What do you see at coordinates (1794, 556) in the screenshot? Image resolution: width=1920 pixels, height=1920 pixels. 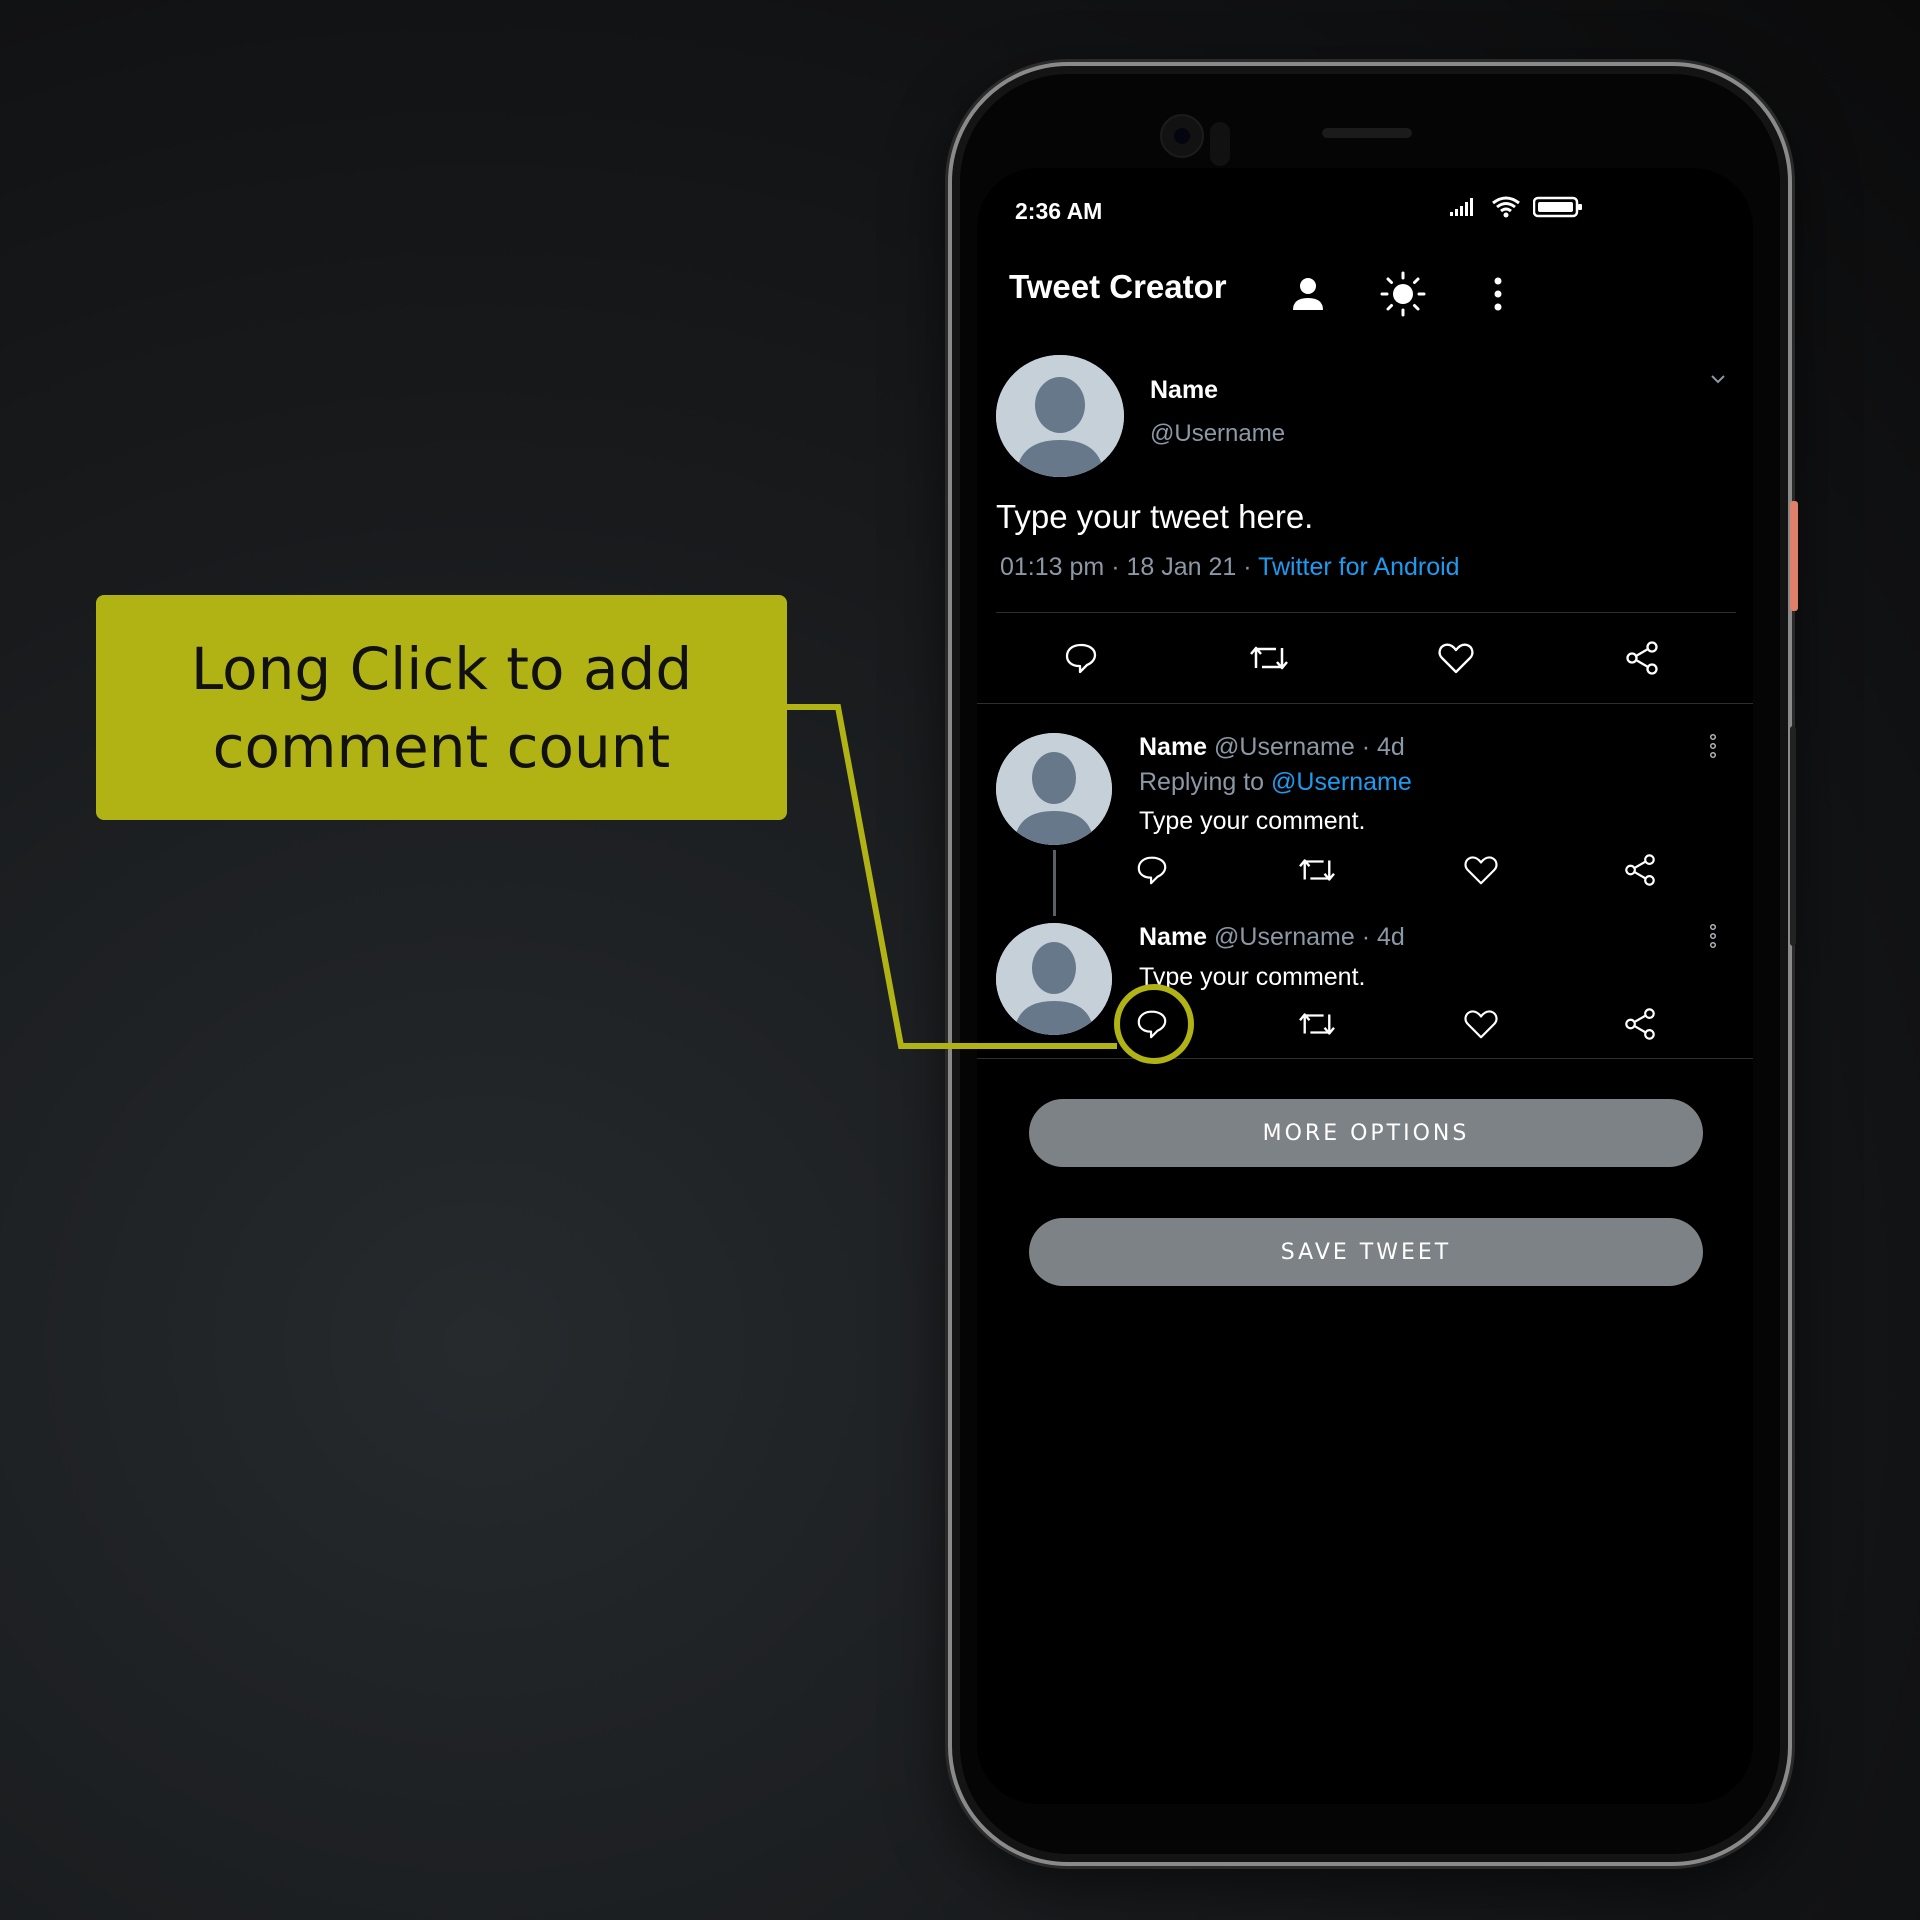 I see `power-button` at bounding box center [1794, 556].